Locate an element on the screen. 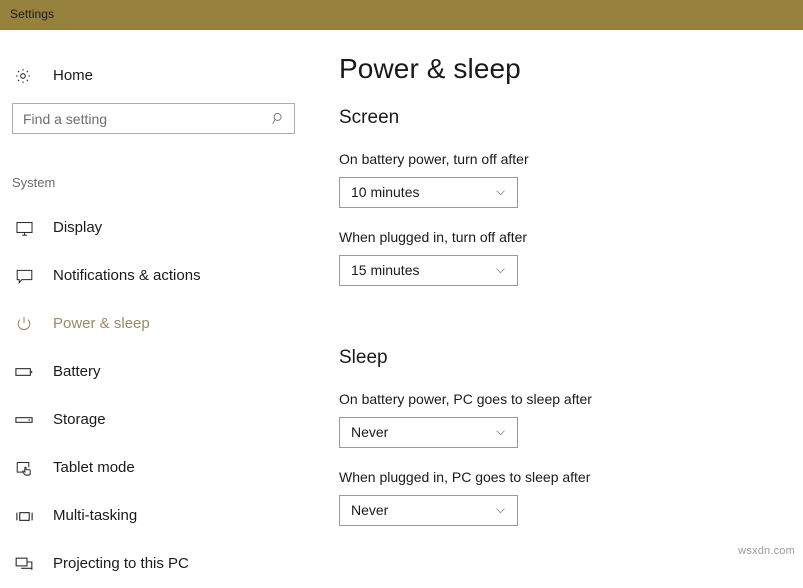 The height and width of the screenshot is (588, 803). sidebar-item-label: Projecting to this PC is located at coordinates (121, 563).